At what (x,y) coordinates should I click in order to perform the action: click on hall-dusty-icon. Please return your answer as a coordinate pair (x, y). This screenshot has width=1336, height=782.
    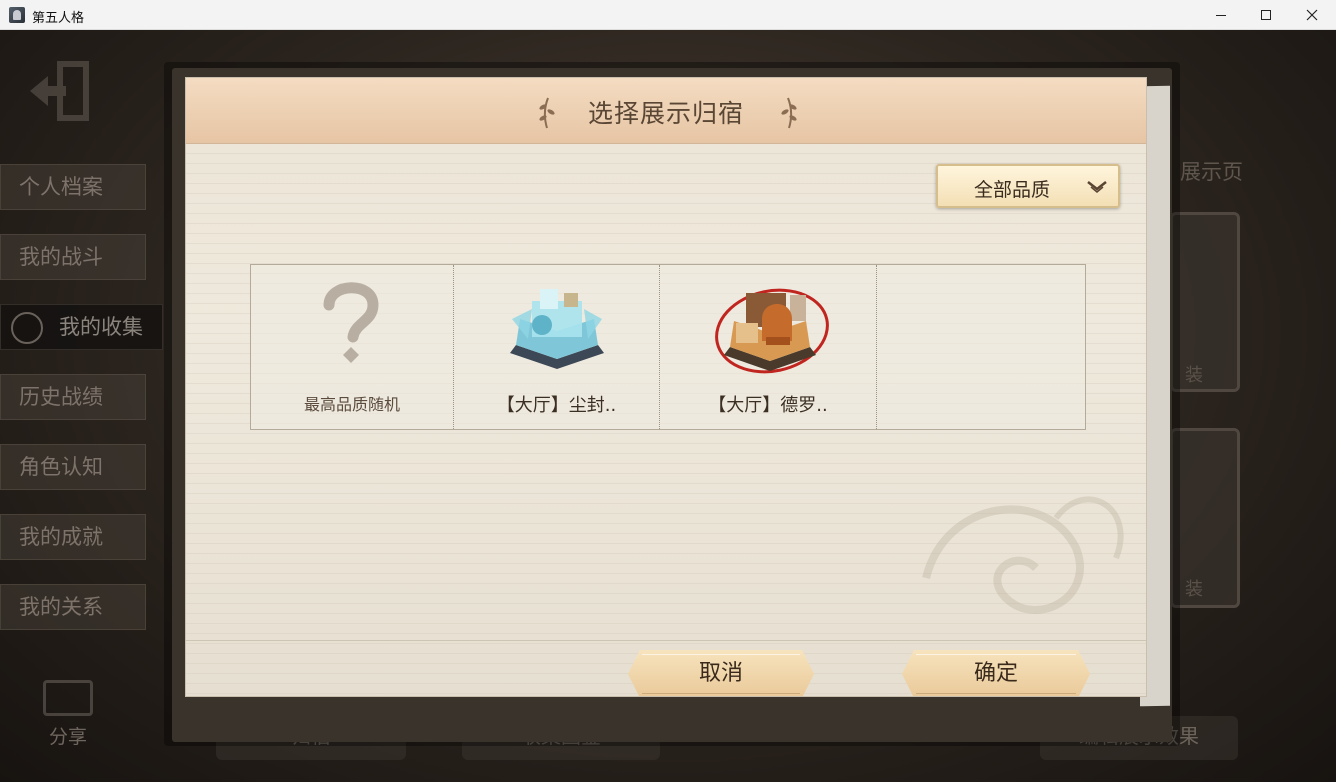
    Looking at the image, I should click on (557, 329).